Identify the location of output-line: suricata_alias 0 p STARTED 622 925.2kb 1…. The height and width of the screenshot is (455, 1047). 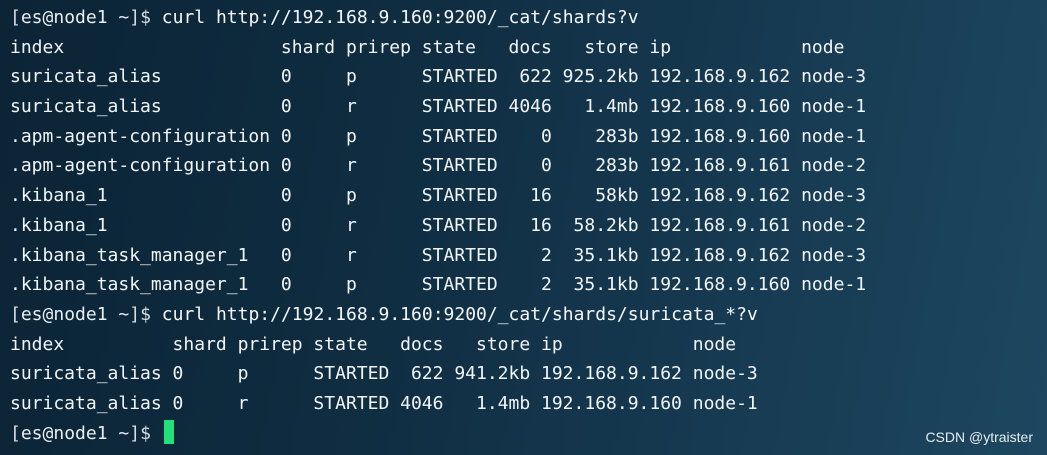
(438, 77).